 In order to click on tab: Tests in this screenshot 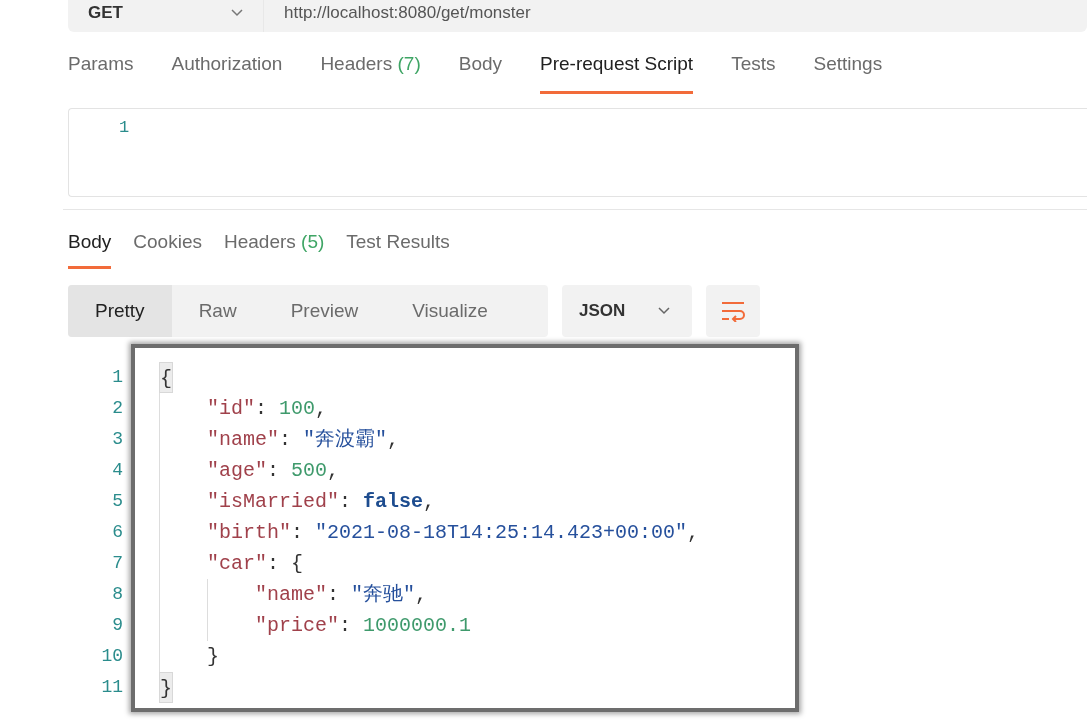, I will do `click(753, 67)`.